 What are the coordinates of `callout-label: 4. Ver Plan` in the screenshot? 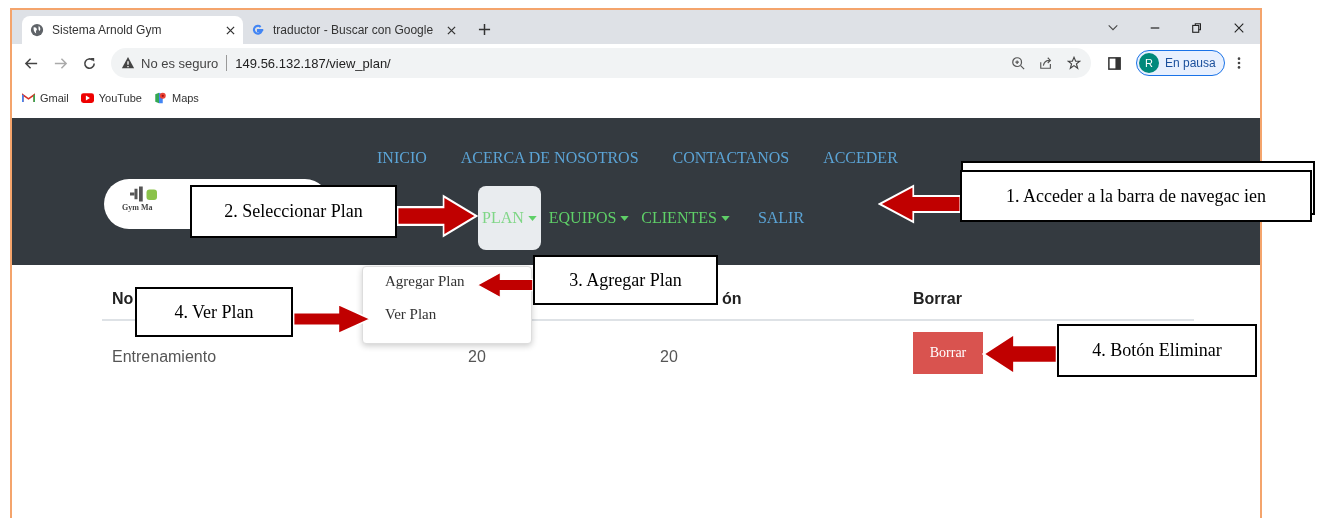 It's located at (214, 312).